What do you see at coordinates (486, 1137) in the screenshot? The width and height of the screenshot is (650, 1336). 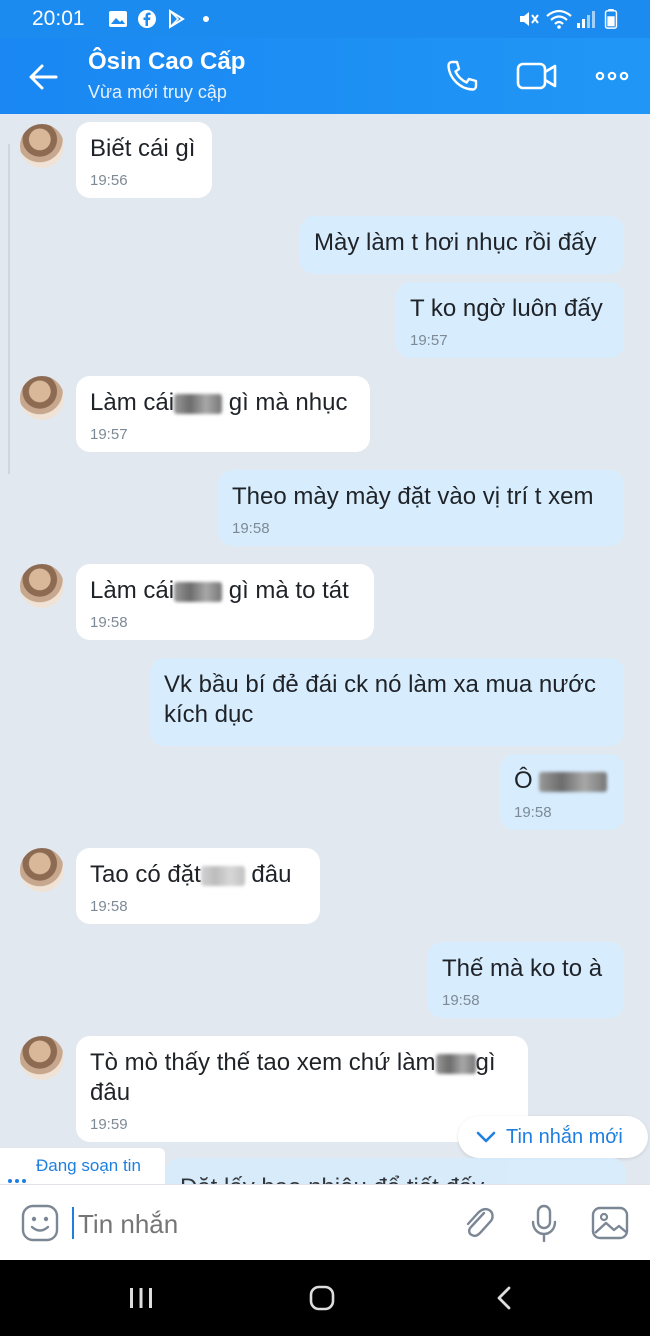 I see `chevron-down-icon` at bounding box center [486, 1137].